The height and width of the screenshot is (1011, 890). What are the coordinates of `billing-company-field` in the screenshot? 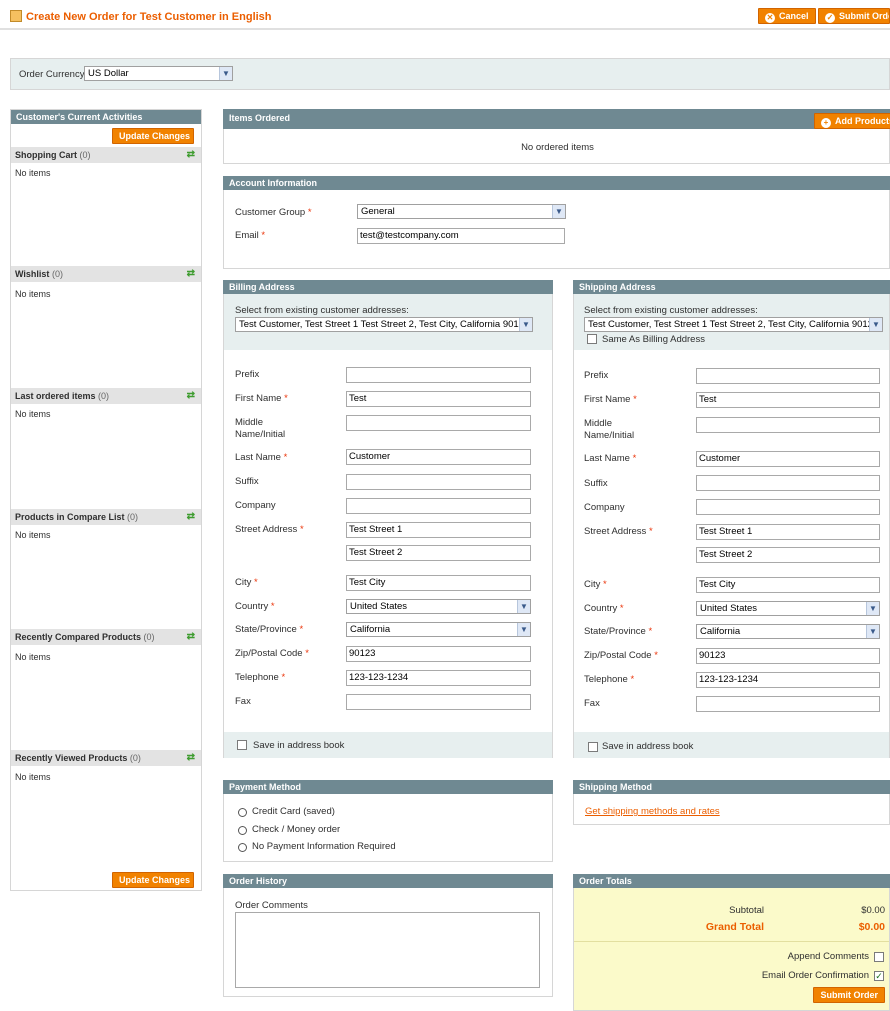 It's located at (438, 506).